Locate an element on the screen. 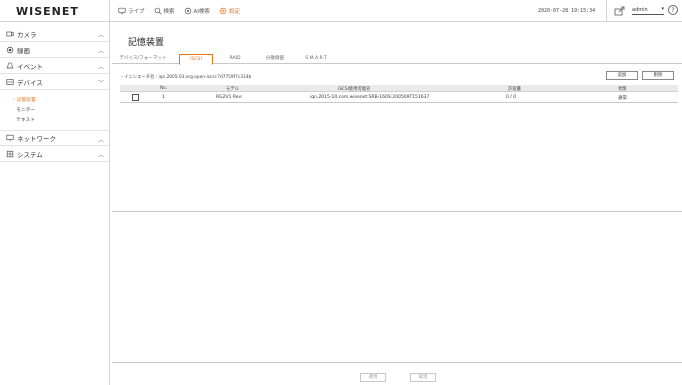 The width and height of the screenshot is (682, 385). camera-icon is located at coordinates (10, 33).